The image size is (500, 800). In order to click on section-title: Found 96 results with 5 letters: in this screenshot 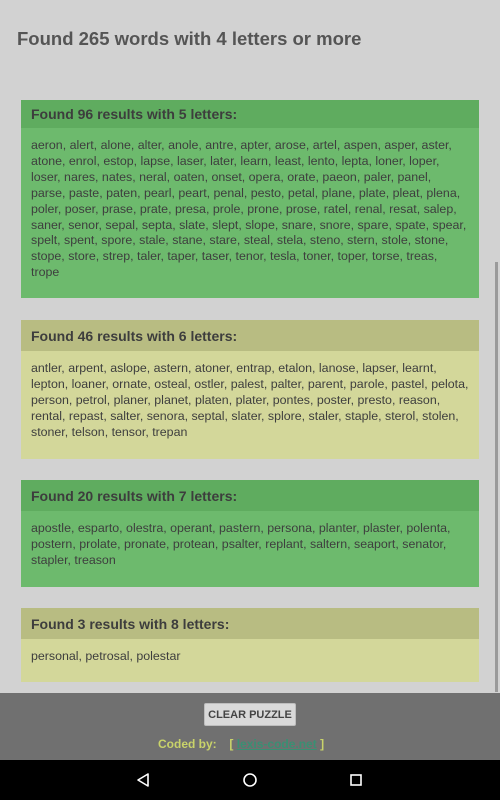, I will do `click(250, 114)`.